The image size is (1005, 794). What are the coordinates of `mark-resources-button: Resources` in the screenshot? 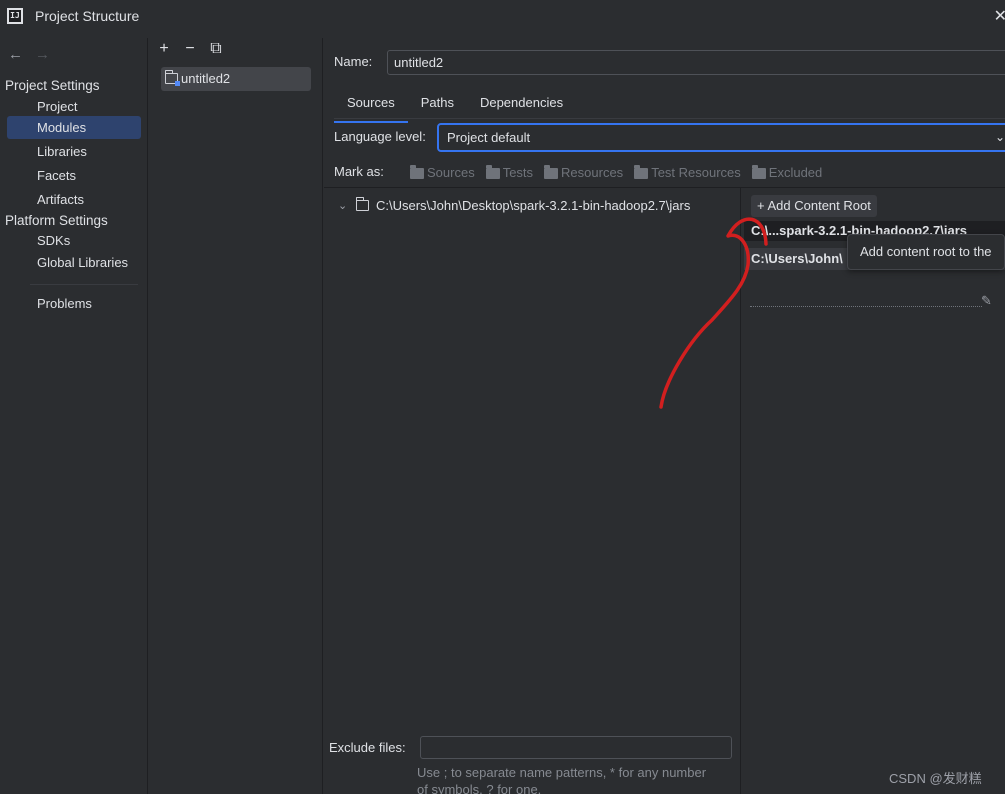 It's located at (584, 172).